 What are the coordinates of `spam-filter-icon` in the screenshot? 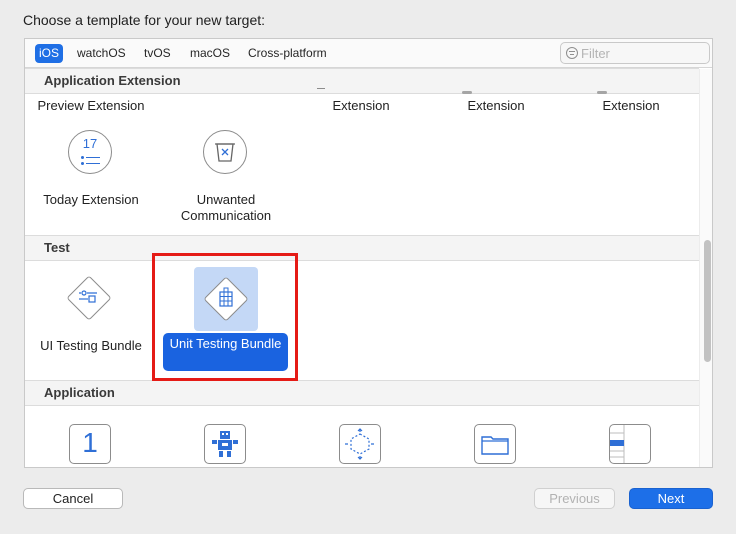 It's located at (225, 152).